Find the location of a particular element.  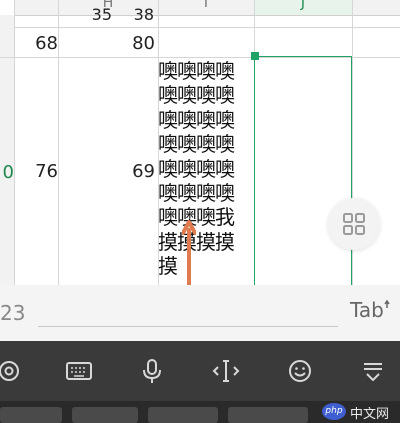

input-underline is located at coordinates (188, 326).